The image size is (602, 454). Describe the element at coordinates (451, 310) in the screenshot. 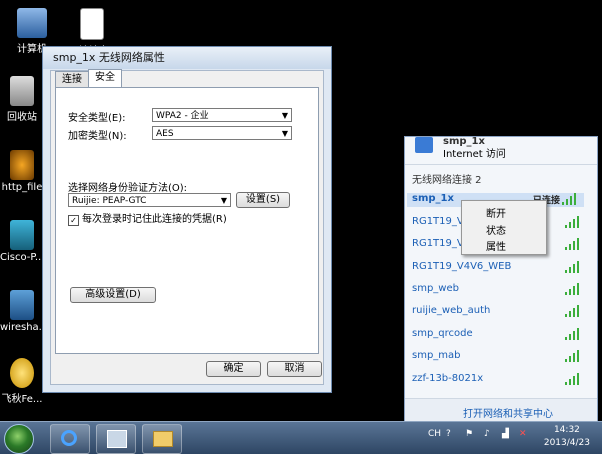

I see `network-name: ruijie_web_auth` at that location.